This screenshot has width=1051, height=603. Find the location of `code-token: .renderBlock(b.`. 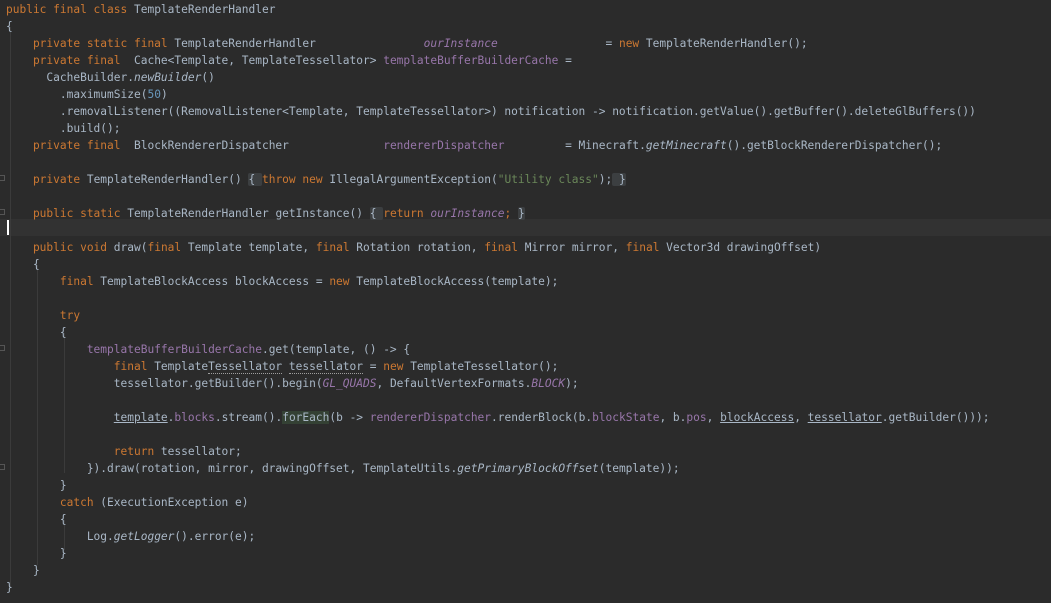

code-token: .renderBlock(b. is located at coordinates (542, 417).